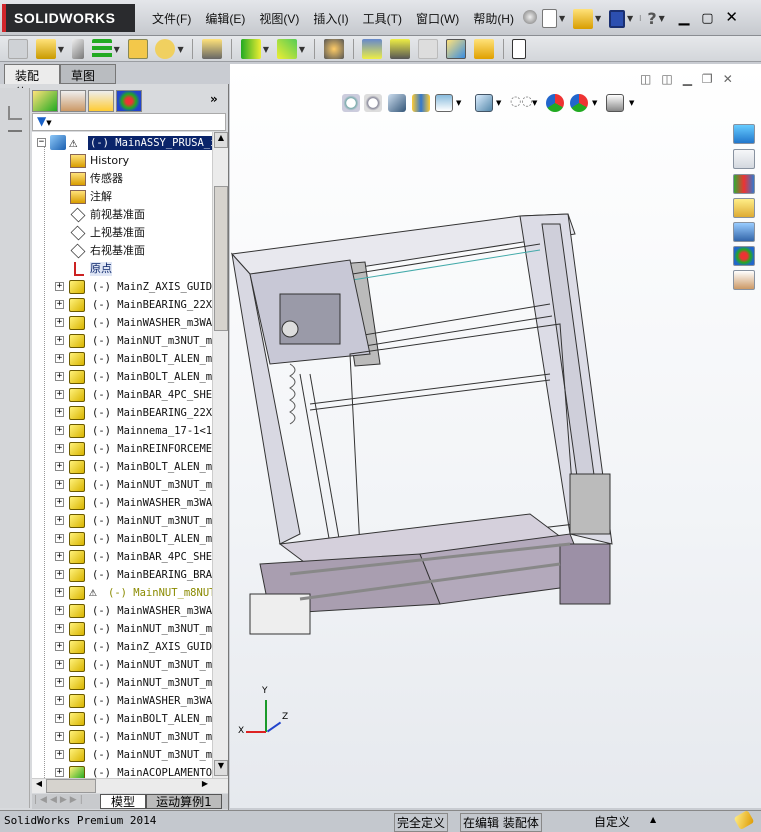  What do you see at coordinates (286, 49) in the screenshot?
I see `reference-geometry-icon` at bounding box center [286, 49].